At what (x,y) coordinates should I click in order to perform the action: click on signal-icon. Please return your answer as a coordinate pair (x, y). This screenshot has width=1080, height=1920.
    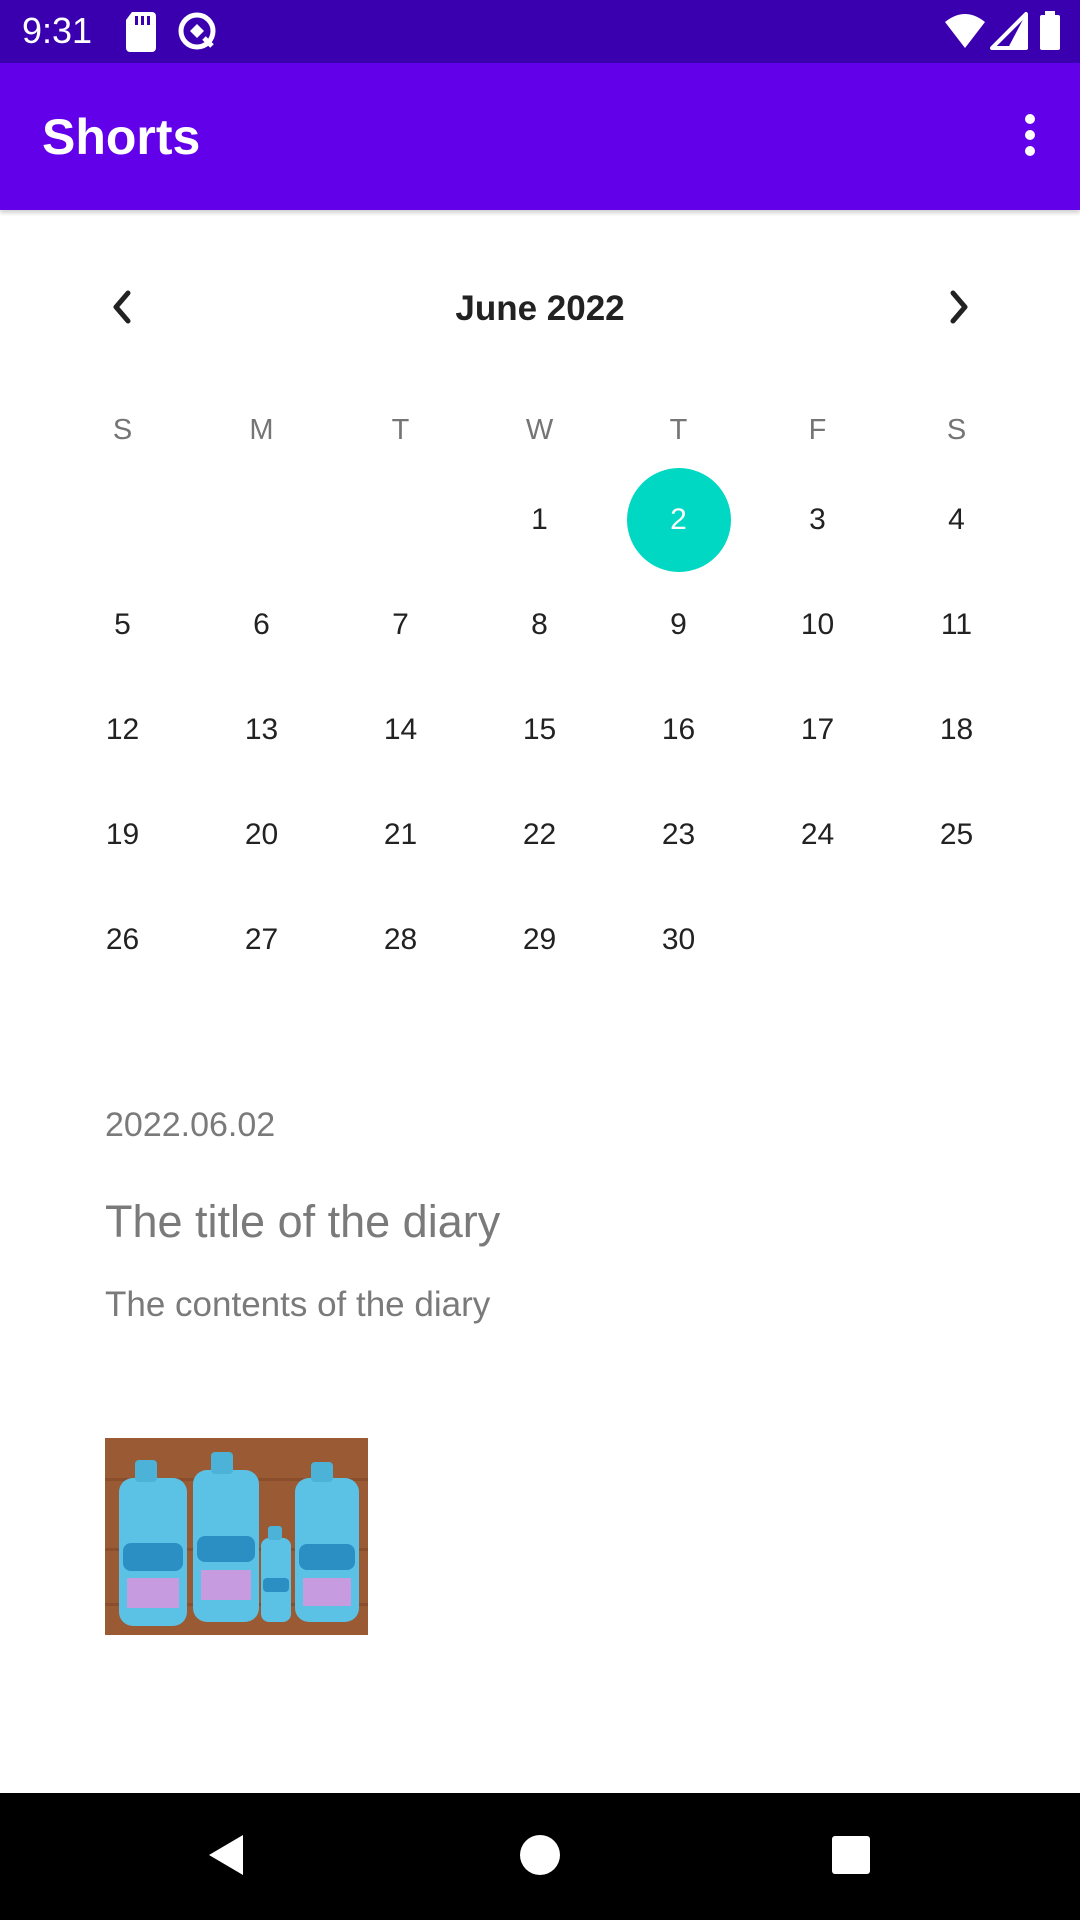
    Looking at the image, I should click on (1010, 31).